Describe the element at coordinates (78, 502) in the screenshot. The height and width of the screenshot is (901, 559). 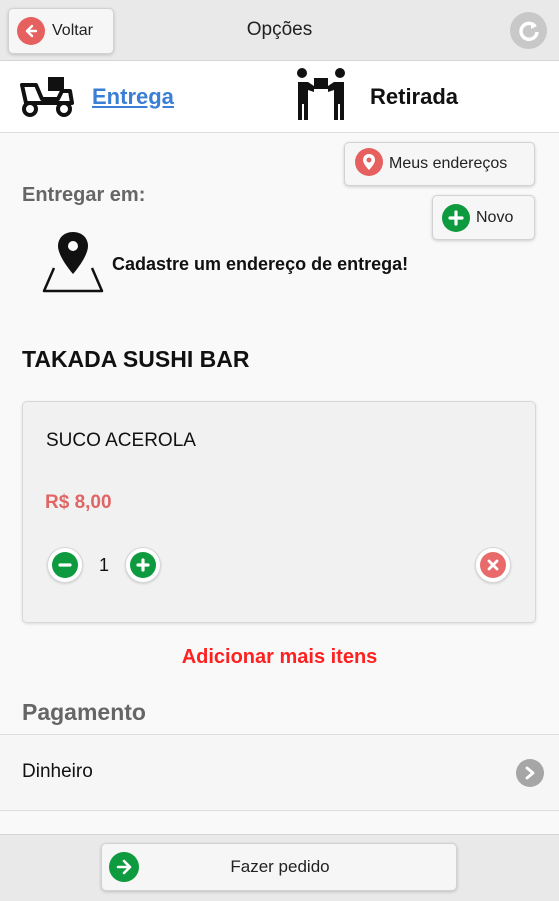
I see `item-price: R$ 8,00` at that location.